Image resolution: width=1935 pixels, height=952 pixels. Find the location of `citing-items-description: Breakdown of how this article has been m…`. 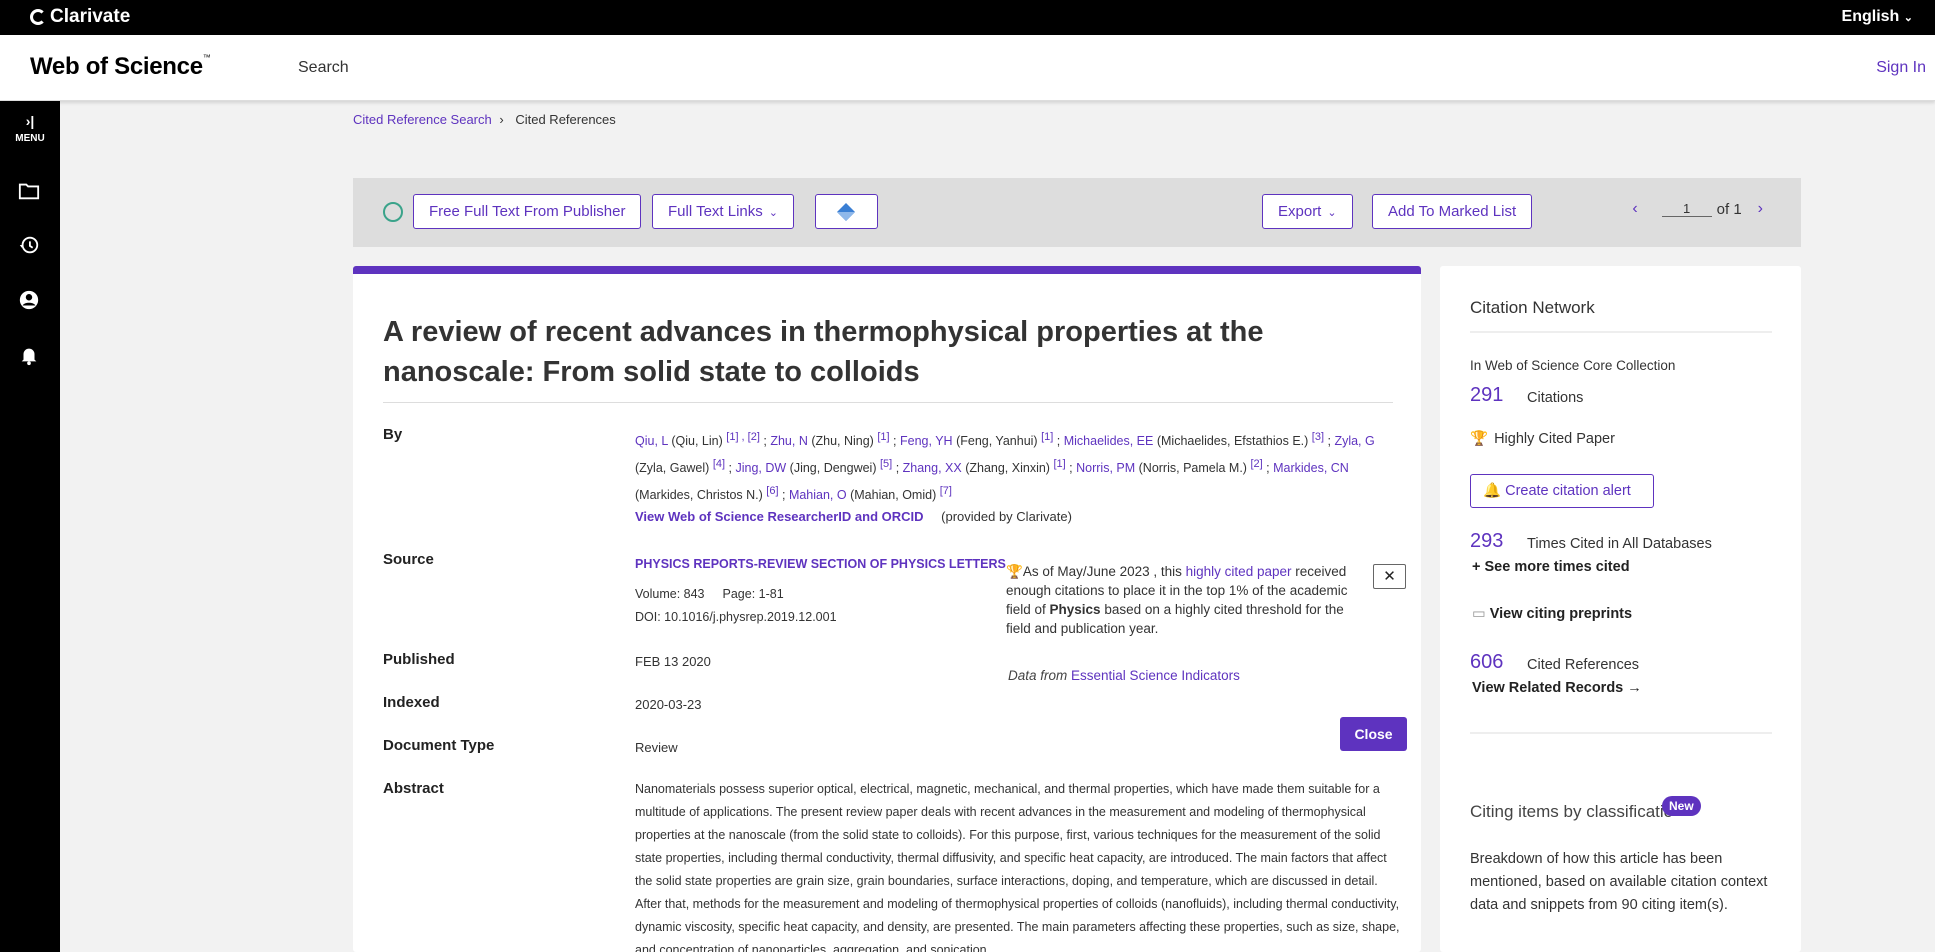

citing-items-description: Breakdown of how this article has been m… is located at coordinates (1619, 882).